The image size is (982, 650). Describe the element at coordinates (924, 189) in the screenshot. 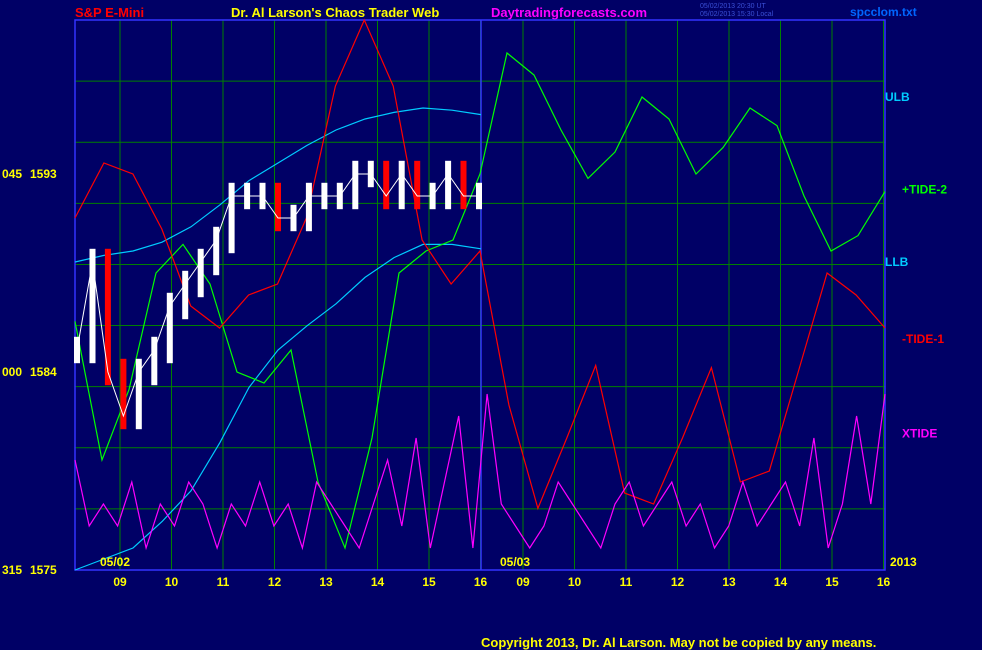

I see `series-label: +TIDE-2` at that location.